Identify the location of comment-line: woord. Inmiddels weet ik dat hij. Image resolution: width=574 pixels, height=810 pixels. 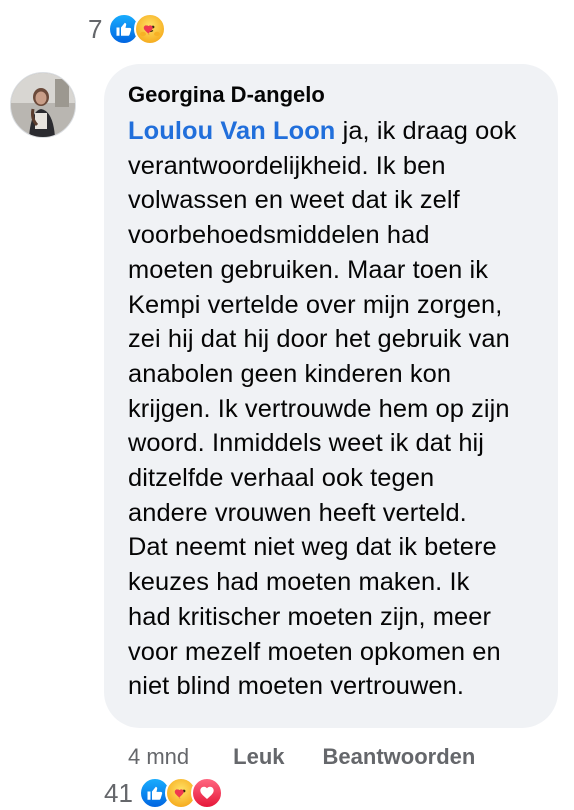
(306, 443).